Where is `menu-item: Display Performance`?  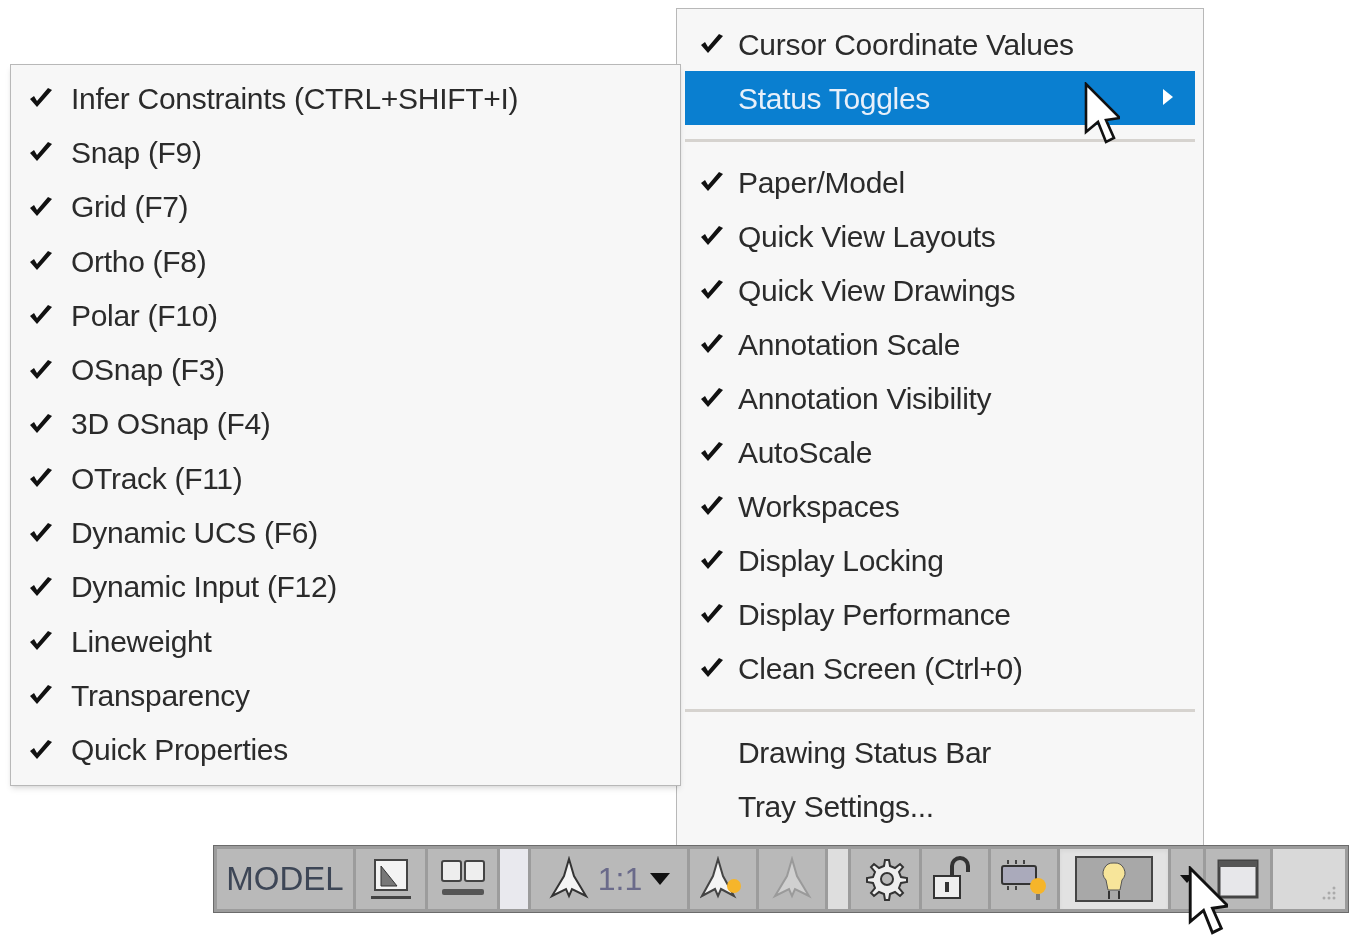
menu-item: Display Performance is located at coordinates (940, 614).